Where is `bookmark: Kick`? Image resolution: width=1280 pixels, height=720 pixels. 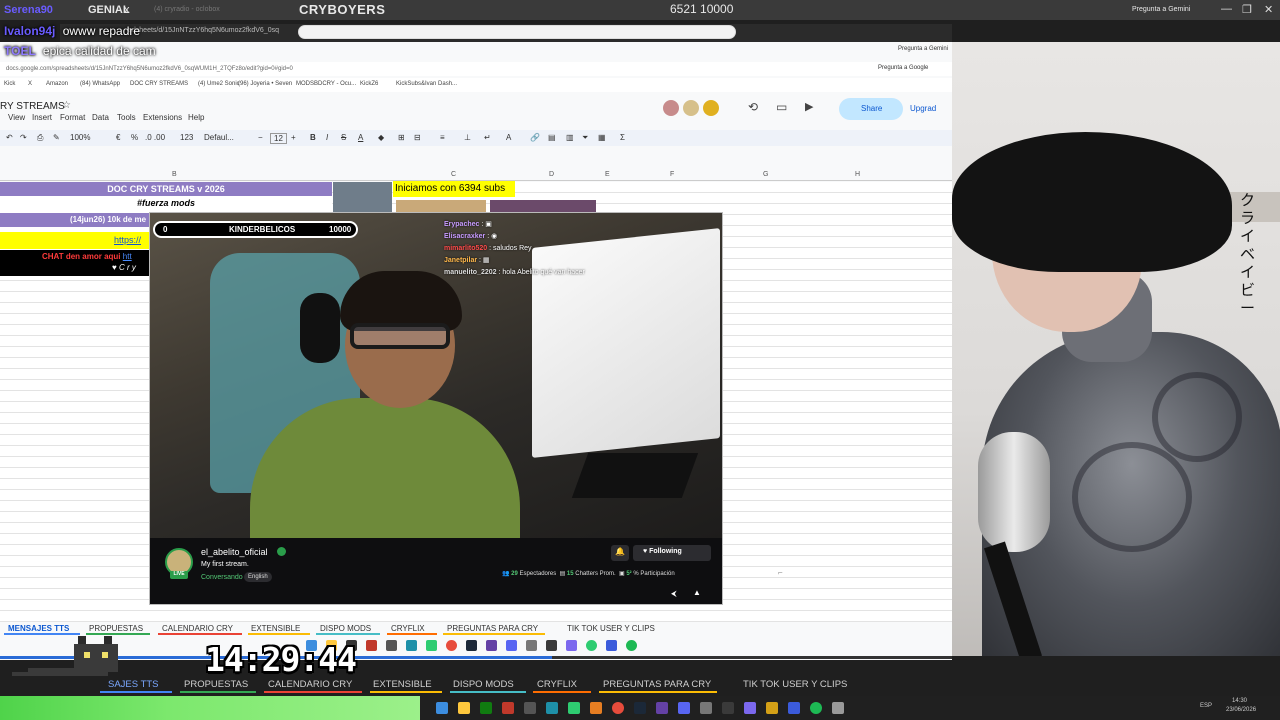
bookmark: Kick is located at coordinates (9, 84).